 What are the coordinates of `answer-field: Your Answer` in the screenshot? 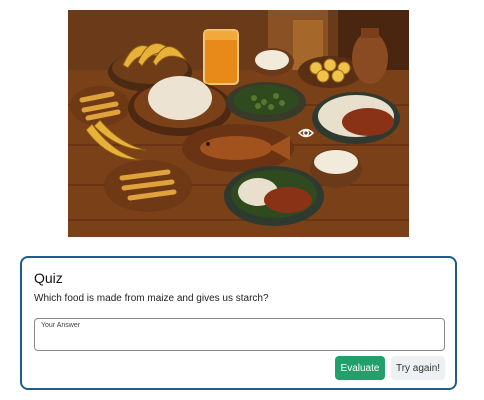 It's located at (239, 334).